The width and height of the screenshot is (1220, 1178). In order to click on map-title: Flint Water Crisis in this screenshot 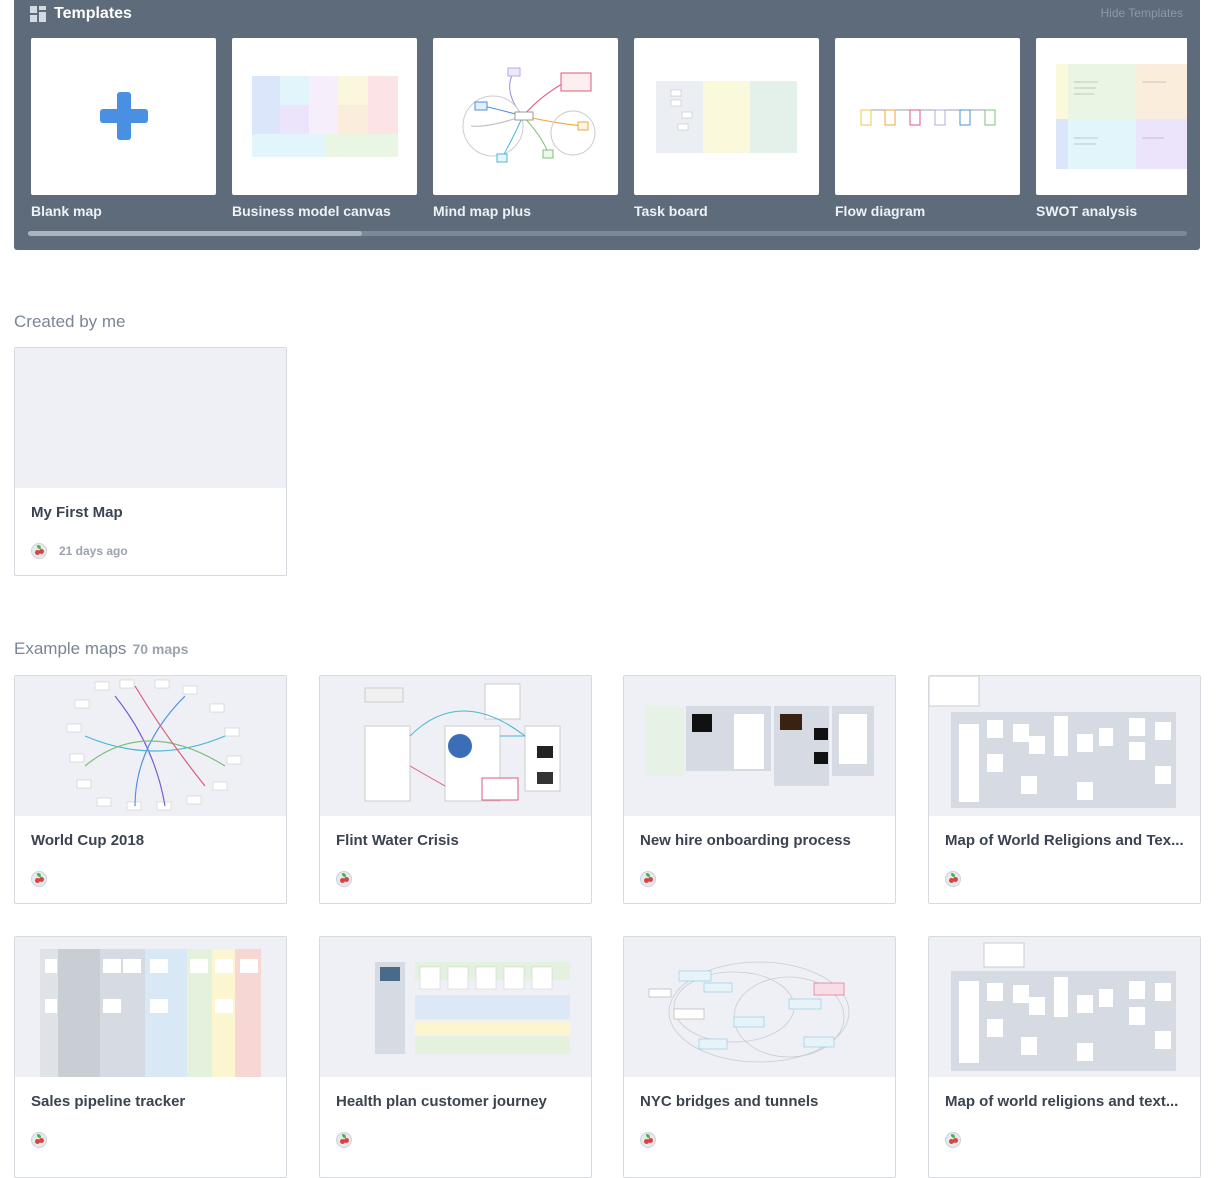, I will do `click(456, 840)`.